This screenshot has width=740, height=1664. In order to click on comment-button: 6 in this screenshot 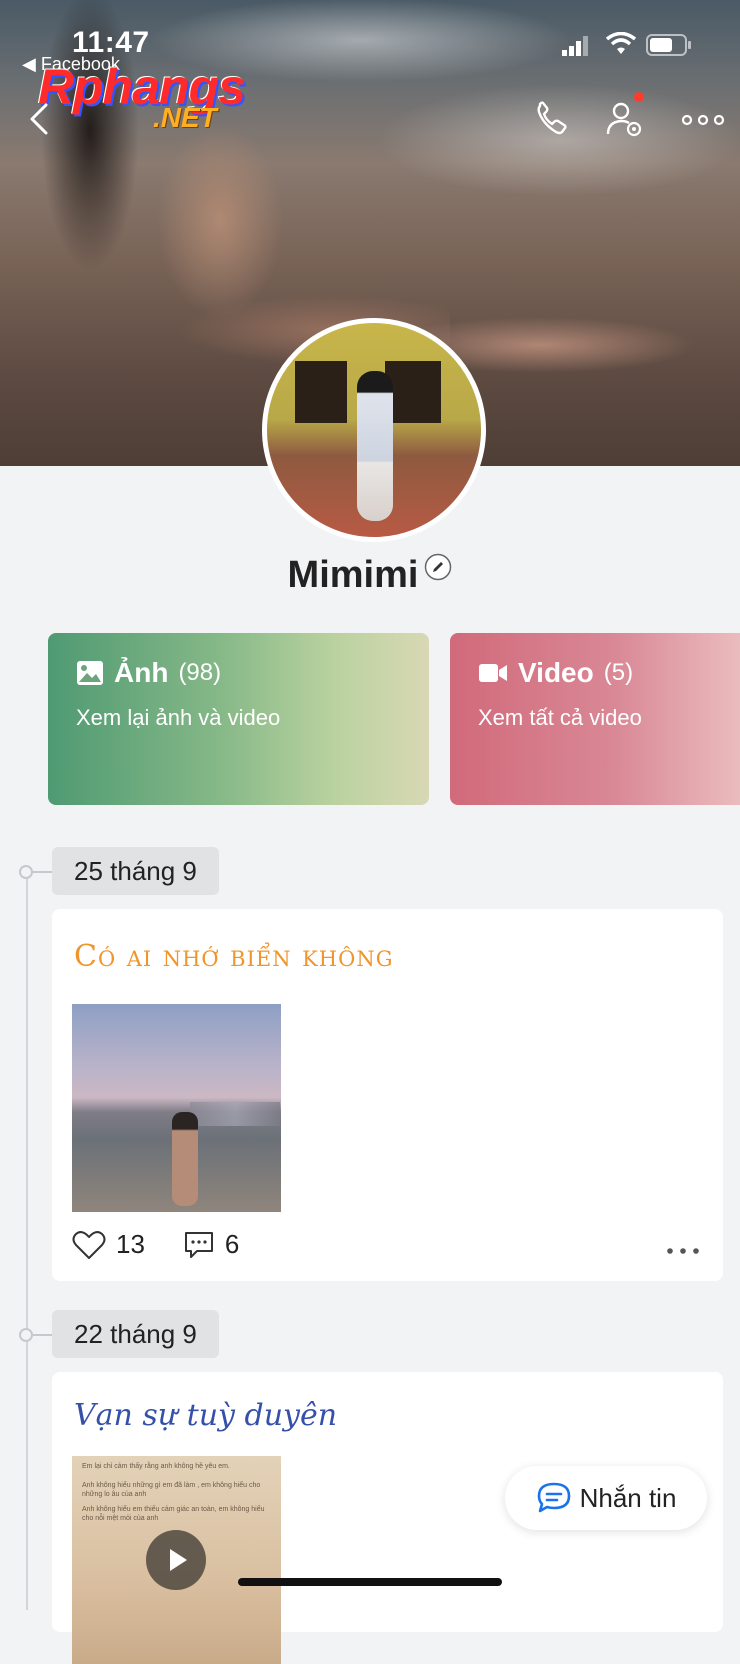, I will do `click(211, 1244)`.